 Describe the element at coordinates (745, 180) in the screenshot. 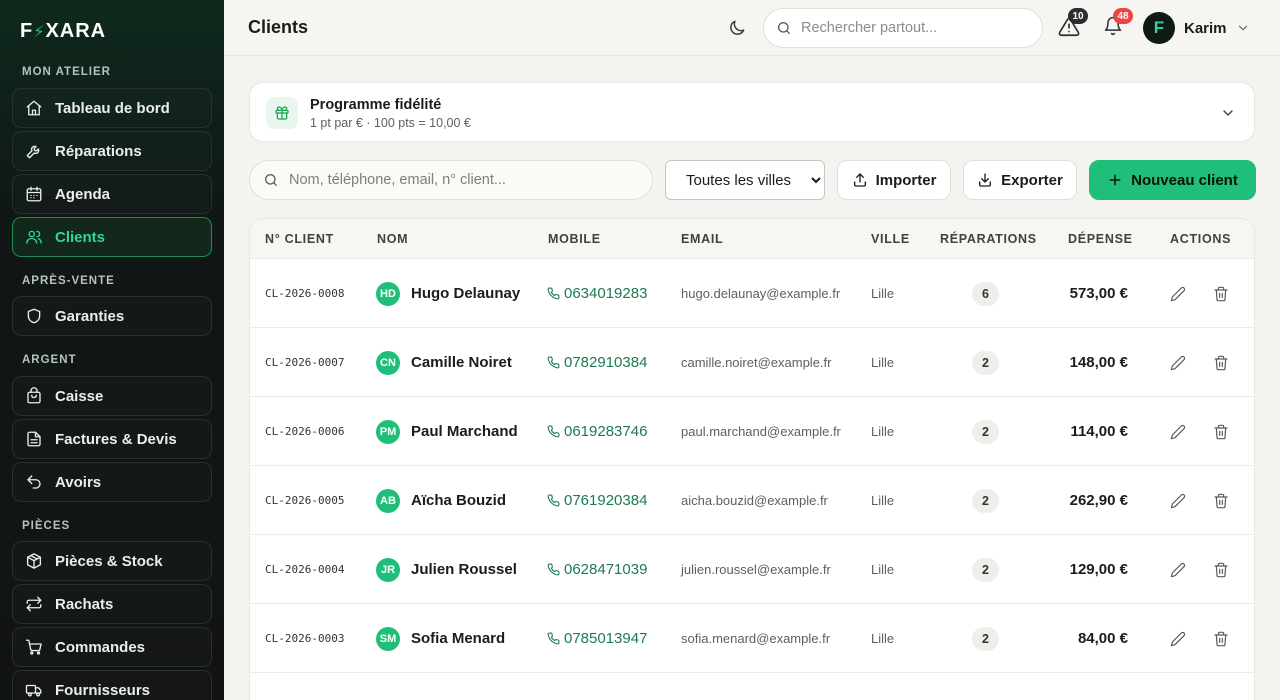

I see `city-filter-select: Toutes les villes` at that location.